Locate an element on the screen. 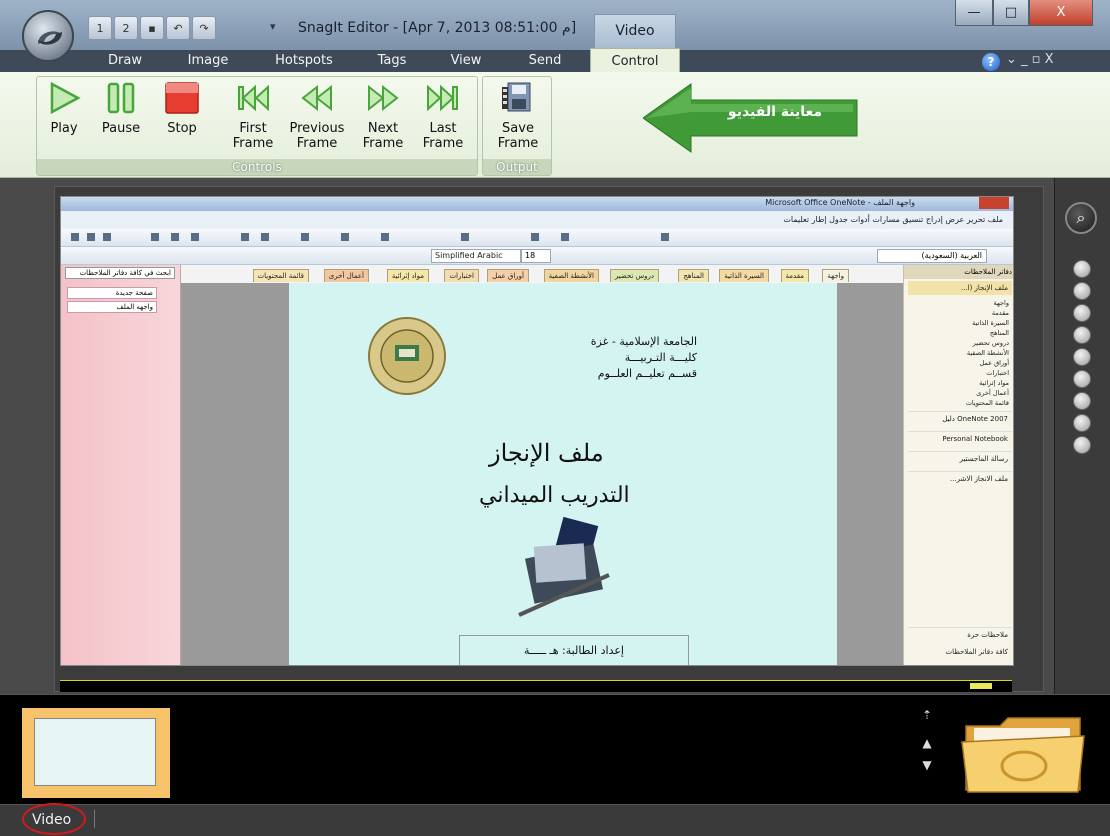  captured-section-item: أوراق عمل is located at coordinates (994, 363).